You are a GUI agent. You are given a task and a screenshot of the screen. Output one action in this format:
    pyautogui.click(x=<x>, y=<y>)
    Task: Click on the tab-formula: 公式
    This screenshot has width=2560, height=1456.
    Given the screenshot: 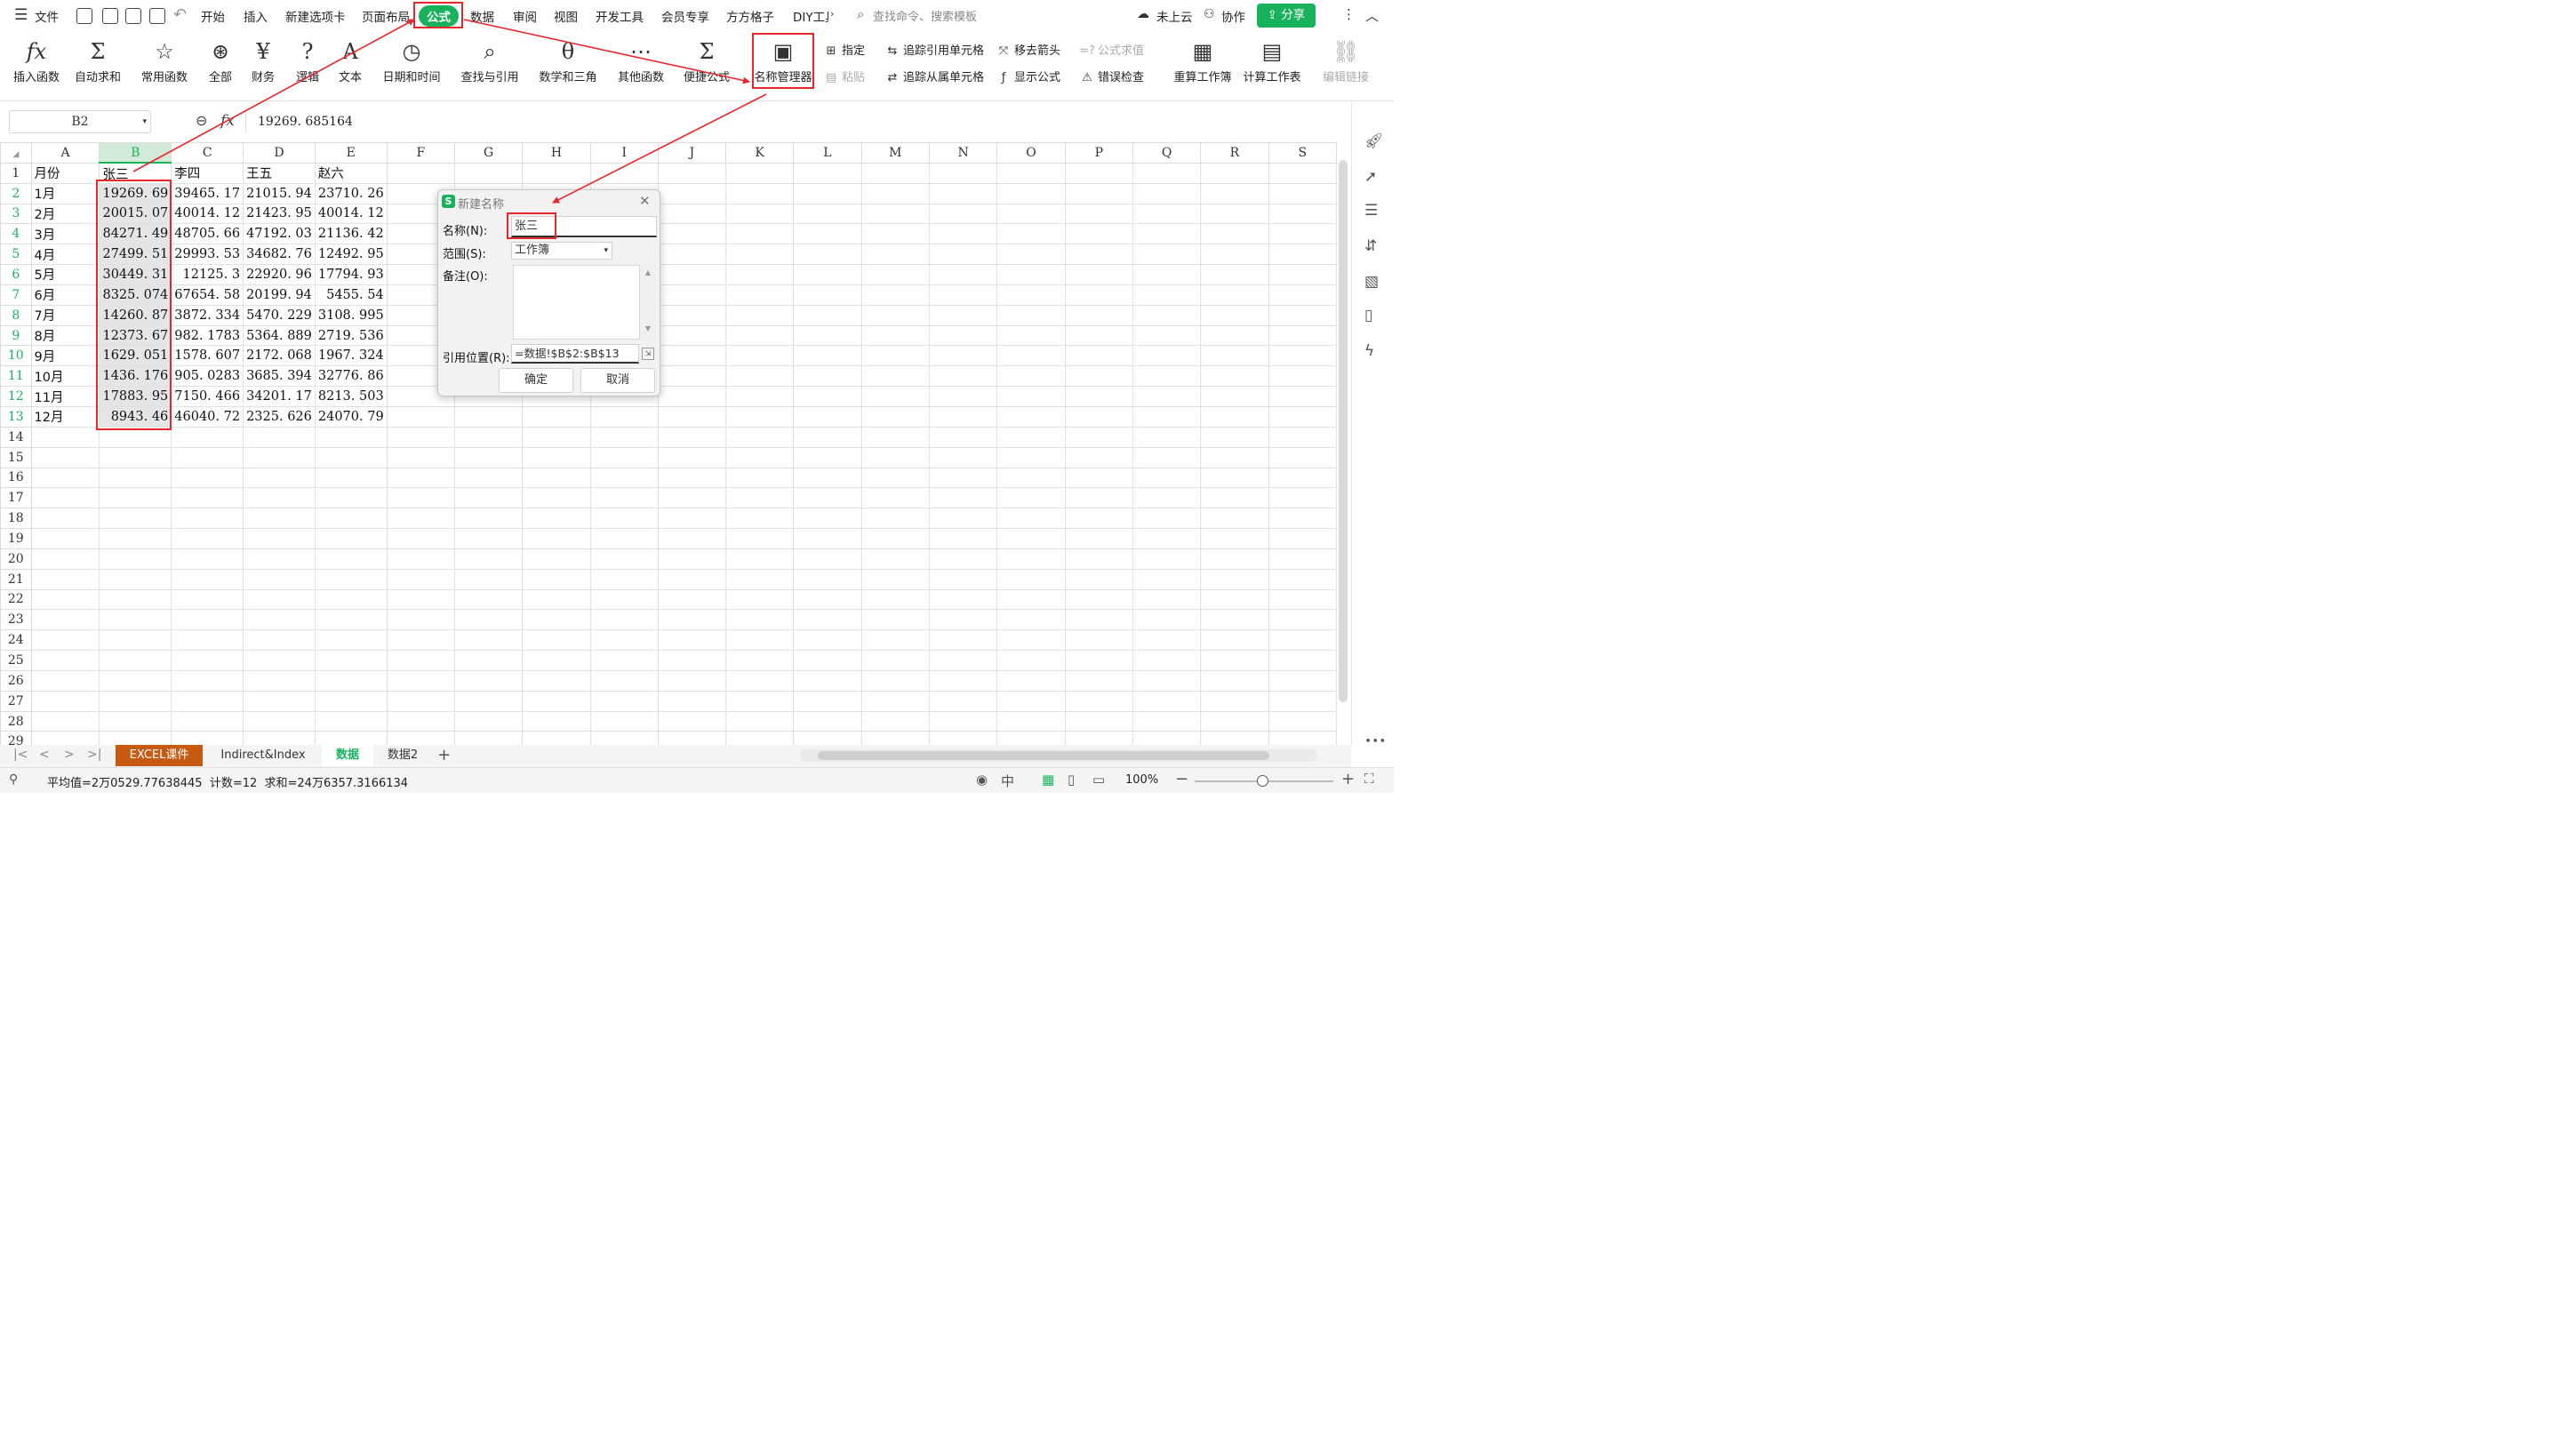 What is the action you would take?
    pyautogui.click(x=439, y=16)
    